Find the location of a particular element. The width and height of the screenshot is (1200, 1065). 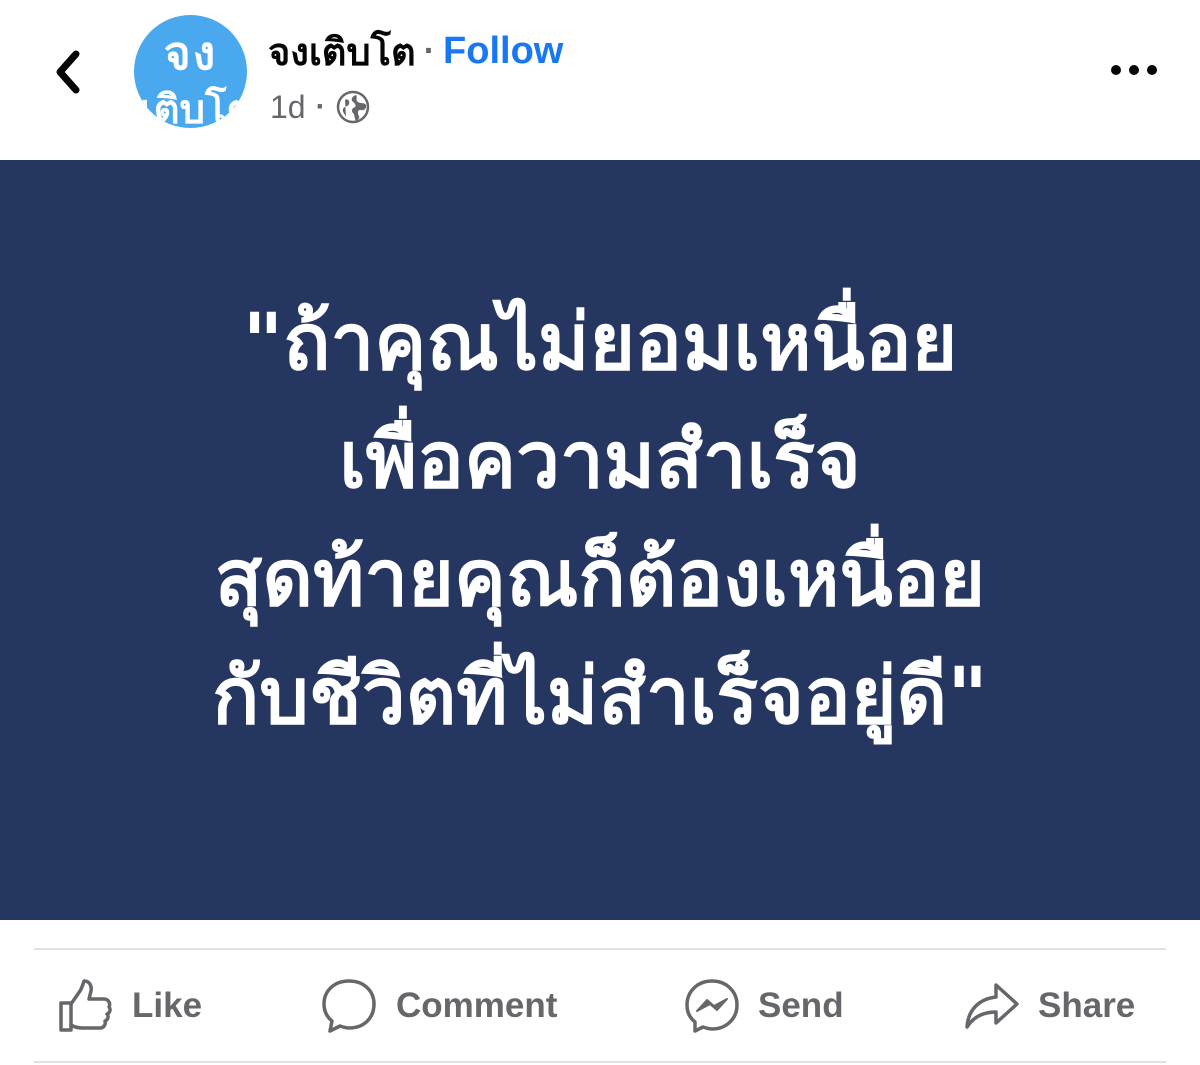

like-label: Like is located at coordinates (167, 1005).